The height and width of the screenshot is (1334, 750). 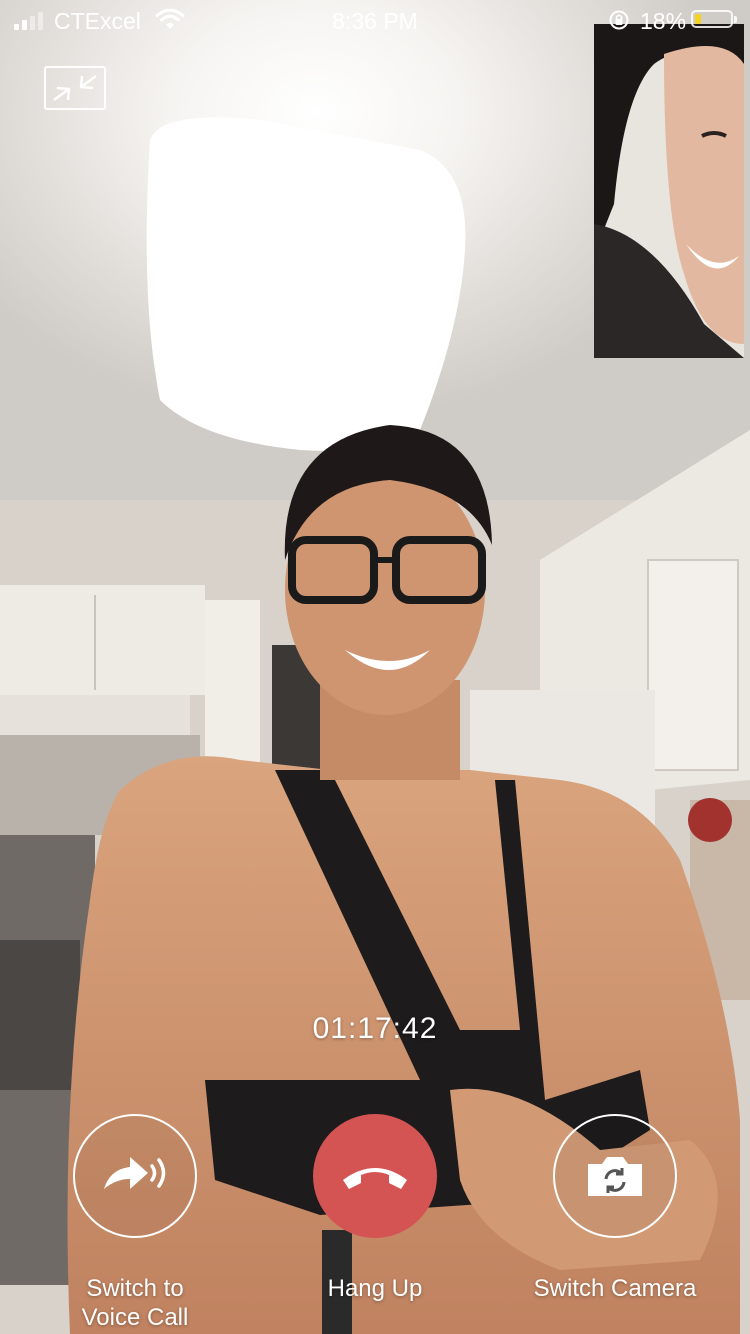 I want to click on status-bar: CTExcel 8:36 PM 18%, so click(x=375, y=20).